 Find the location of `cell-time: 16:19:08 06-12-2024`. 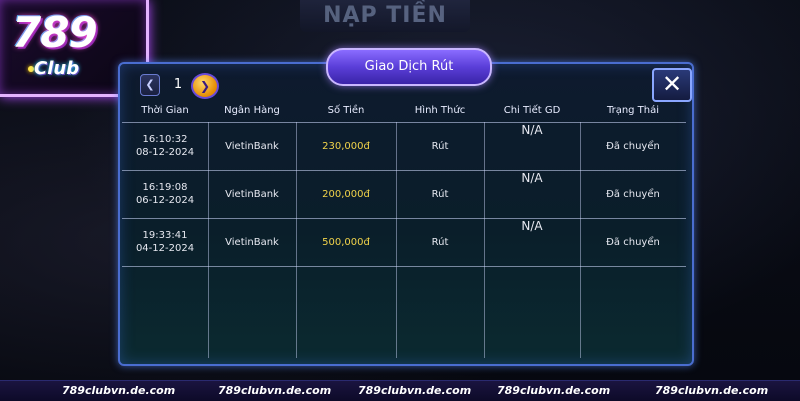

cell-time: 16:19:08 06-12-2024 is located at coordinates (165, 194).